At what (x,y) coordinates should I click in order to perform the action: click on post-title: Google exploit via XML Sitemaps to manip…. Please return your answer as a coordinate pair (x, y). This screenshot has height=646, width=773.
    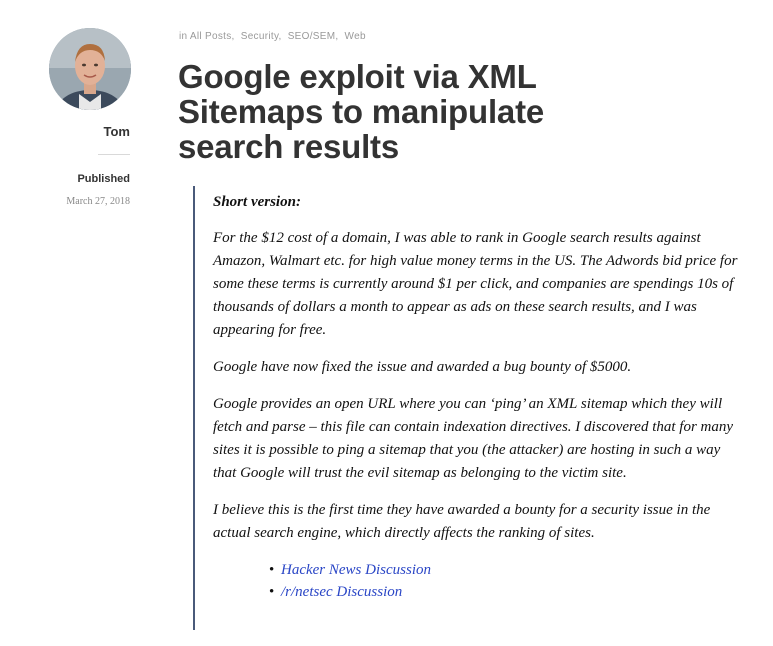
    Looking at the image, I should click on (361, 111).